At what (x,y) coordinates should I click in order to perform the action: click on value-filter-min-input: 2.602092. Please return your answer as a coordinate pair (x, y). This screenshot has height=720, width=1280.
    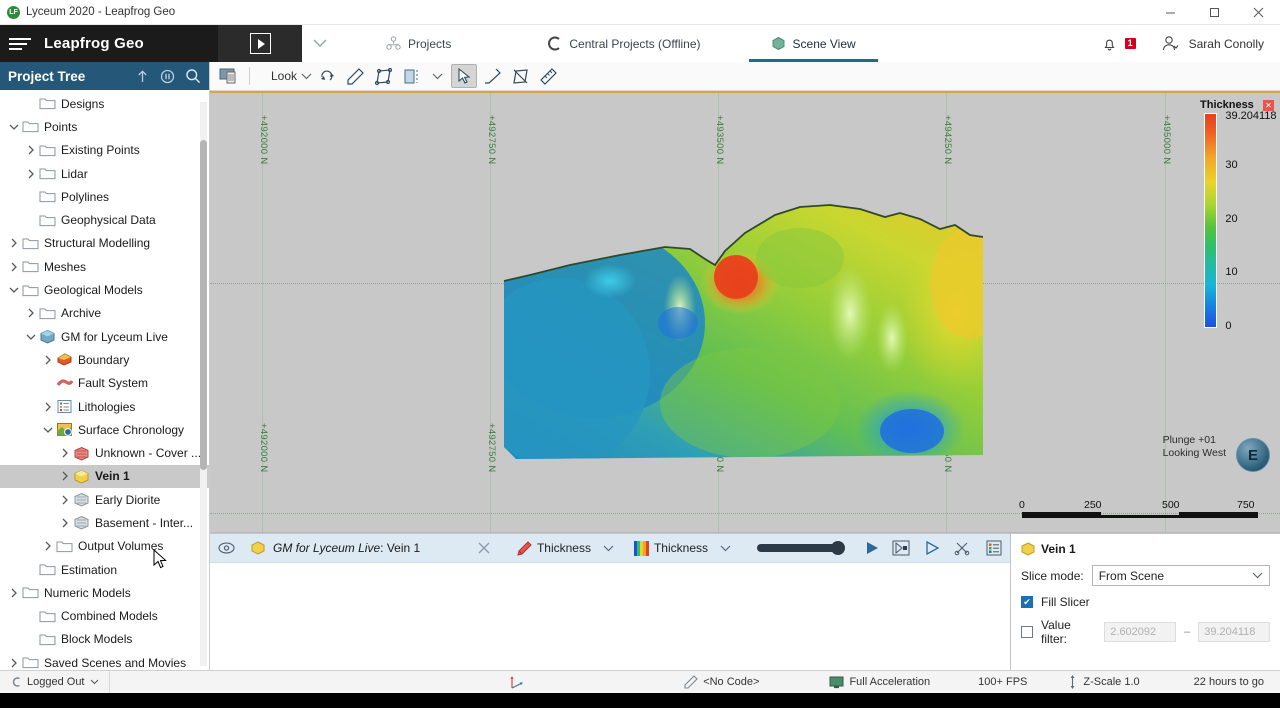
    Looking at the image, I should click on (1140, 632).